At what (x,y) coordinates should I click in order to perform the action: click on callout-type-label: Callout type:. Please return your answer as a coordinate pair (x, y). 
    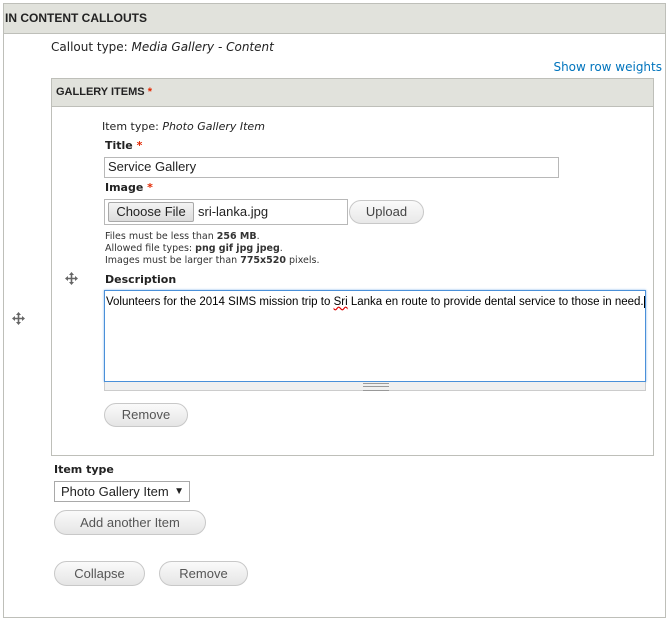
    Looking at the image, I should click on (89, 47).